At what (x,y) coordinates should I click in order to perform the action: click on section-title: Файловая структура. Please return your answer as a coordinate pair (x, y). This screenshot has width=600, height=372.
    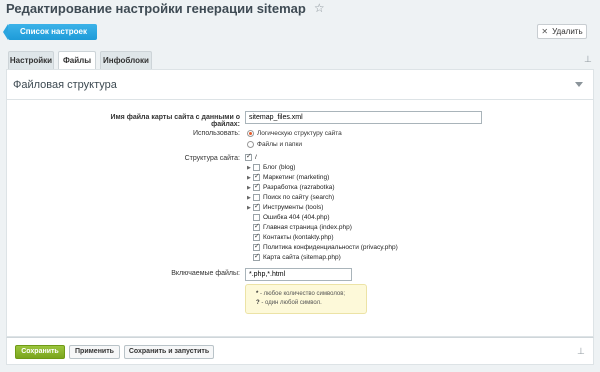
    Looking at the image, I should click on (65, 85).